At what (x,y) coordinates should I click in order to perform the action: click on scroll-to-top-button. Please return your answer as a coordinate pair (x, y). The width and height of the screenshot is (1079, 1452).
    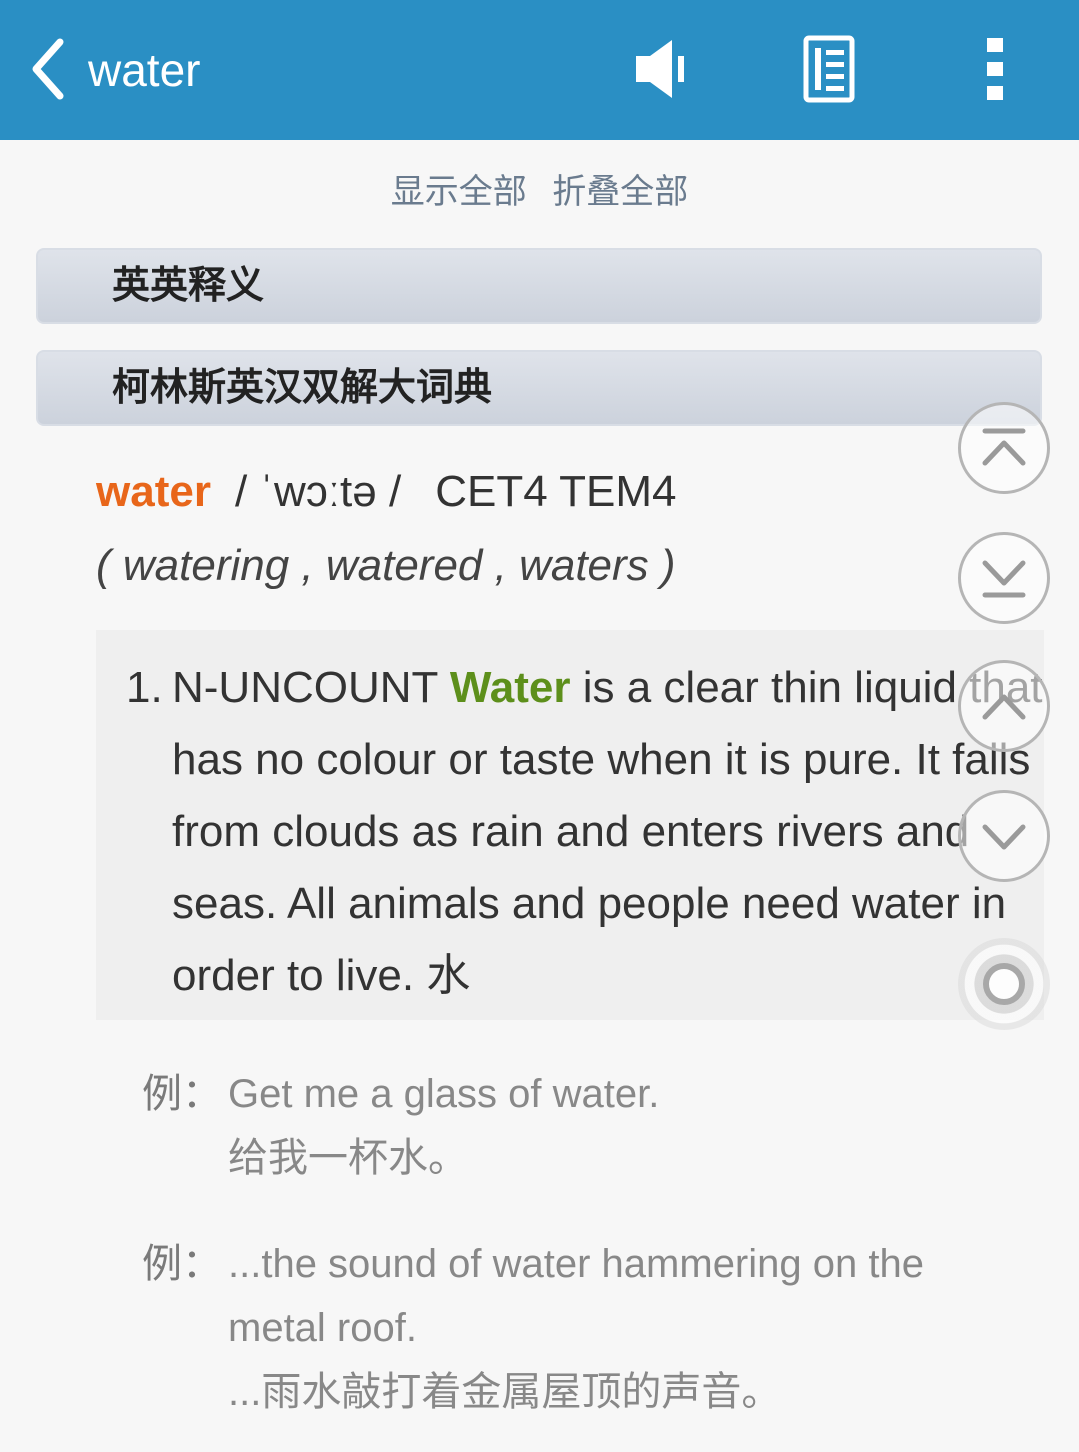
    Looking at the image, I should click on (1004, 448).